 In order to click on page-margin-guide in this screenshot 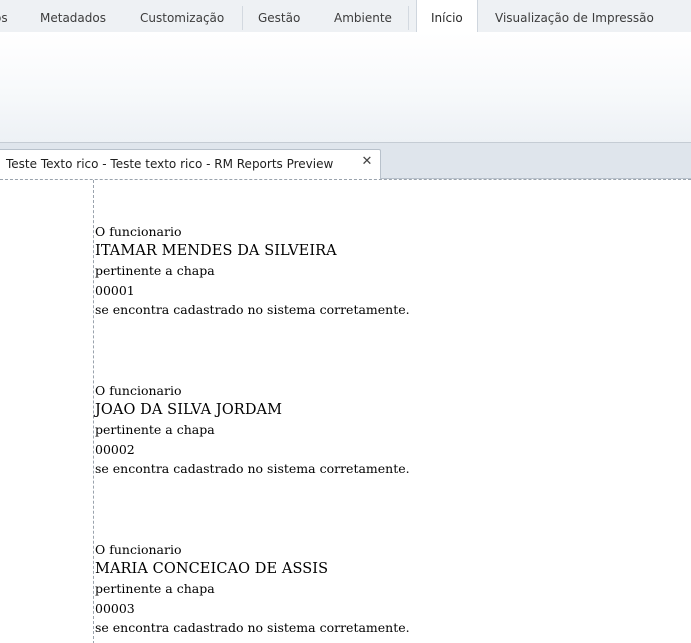, I will do `click(93, 411)`.